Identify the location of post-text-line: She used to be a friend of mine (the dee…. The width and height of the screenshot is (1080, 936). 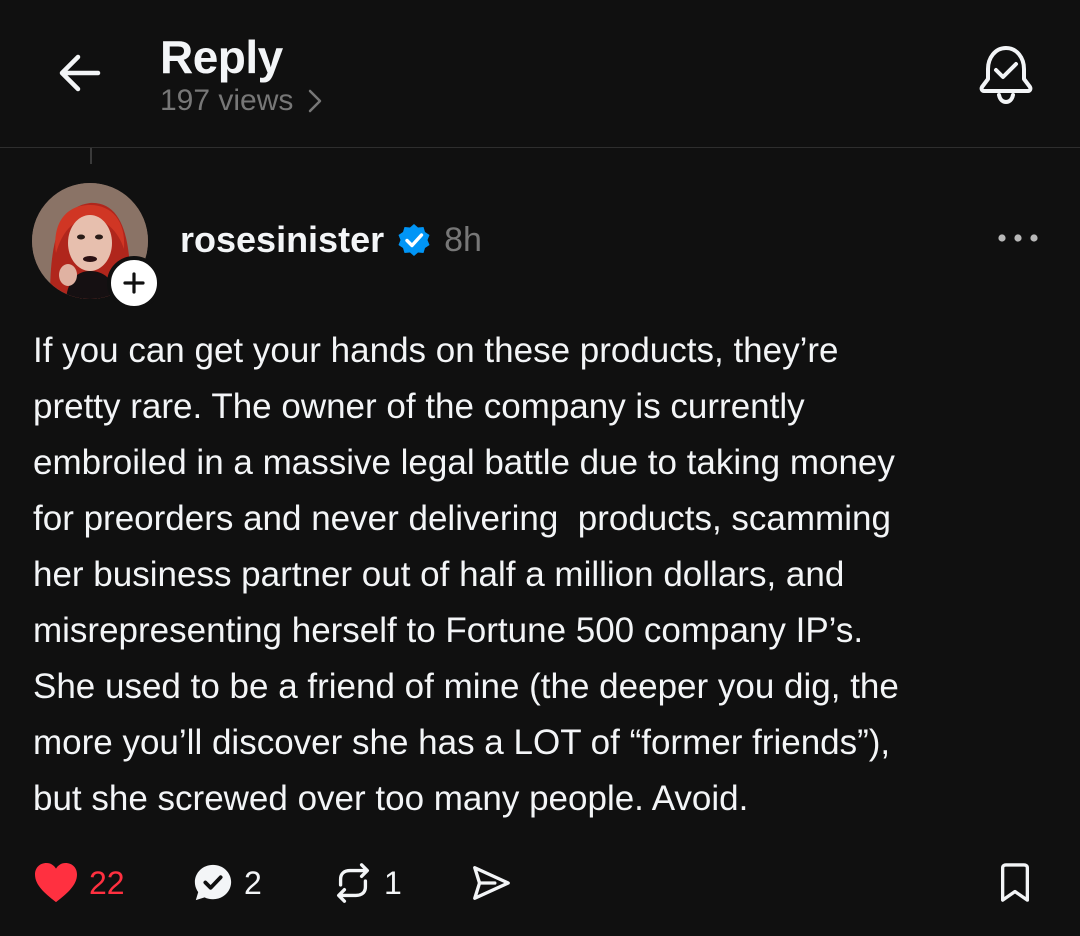
(466, 686).